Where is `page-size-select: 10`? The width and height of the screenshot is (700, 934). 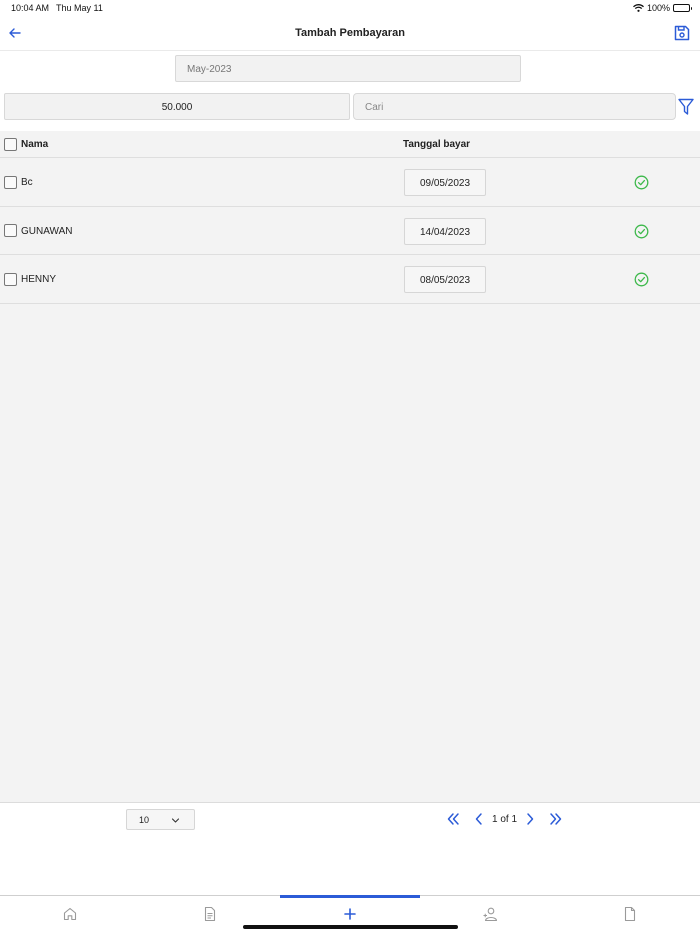
page-size-select: 10 is located at coordinates (160, 819).